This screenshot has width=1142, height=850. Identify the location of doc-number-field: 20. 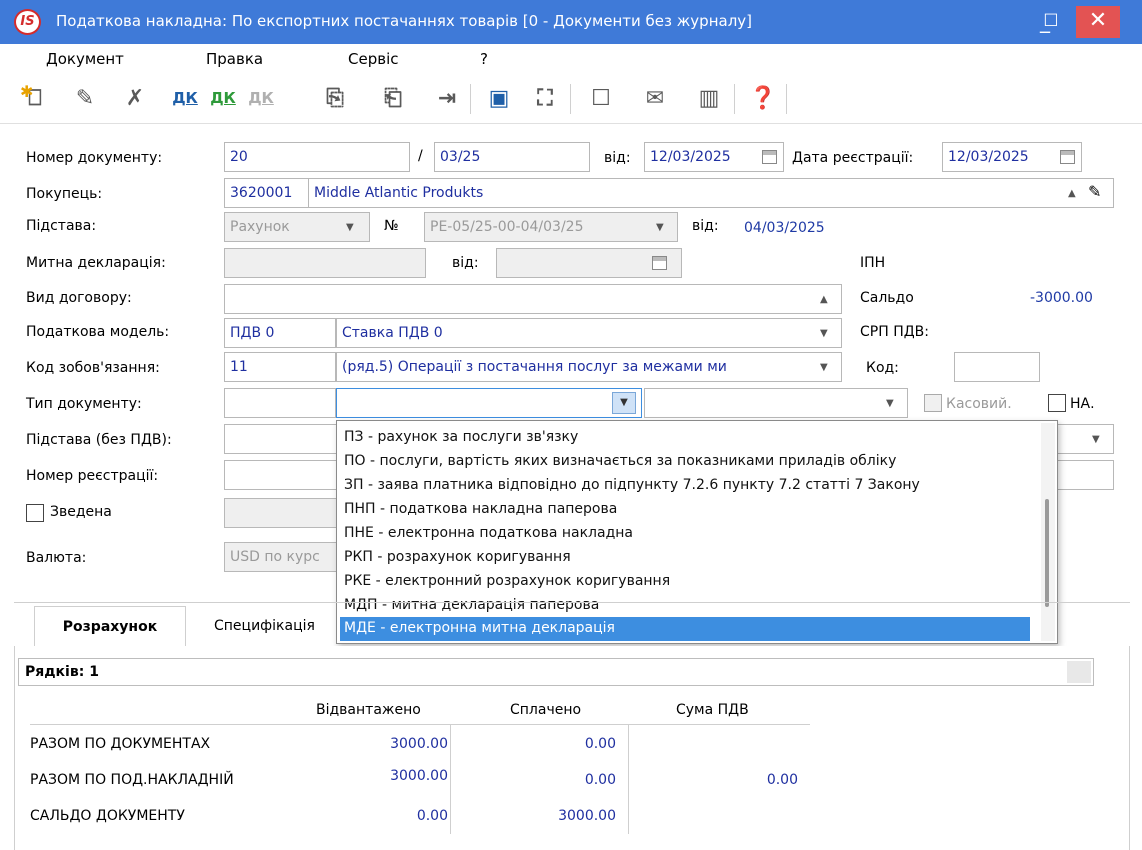
(317, 157).